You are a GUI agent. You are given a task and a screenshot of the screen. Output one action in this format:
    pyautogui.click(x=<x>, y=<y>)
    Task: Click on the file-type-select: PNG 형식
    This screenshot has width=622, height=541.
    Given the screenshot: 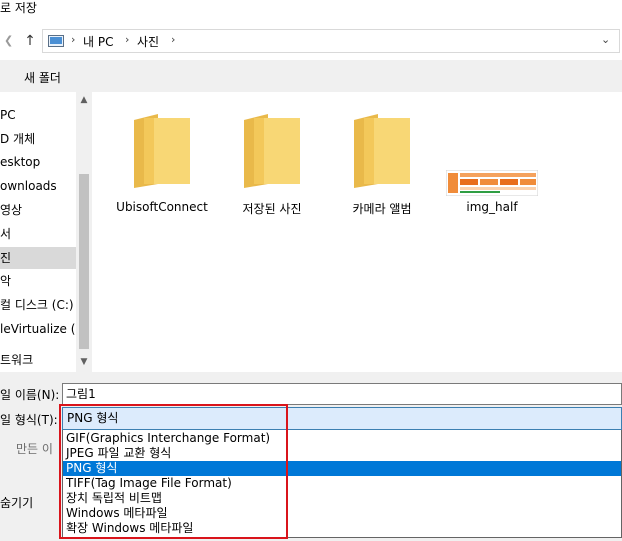 What is the action you would take?
    pyautogui.click(x=342, y=418)
    